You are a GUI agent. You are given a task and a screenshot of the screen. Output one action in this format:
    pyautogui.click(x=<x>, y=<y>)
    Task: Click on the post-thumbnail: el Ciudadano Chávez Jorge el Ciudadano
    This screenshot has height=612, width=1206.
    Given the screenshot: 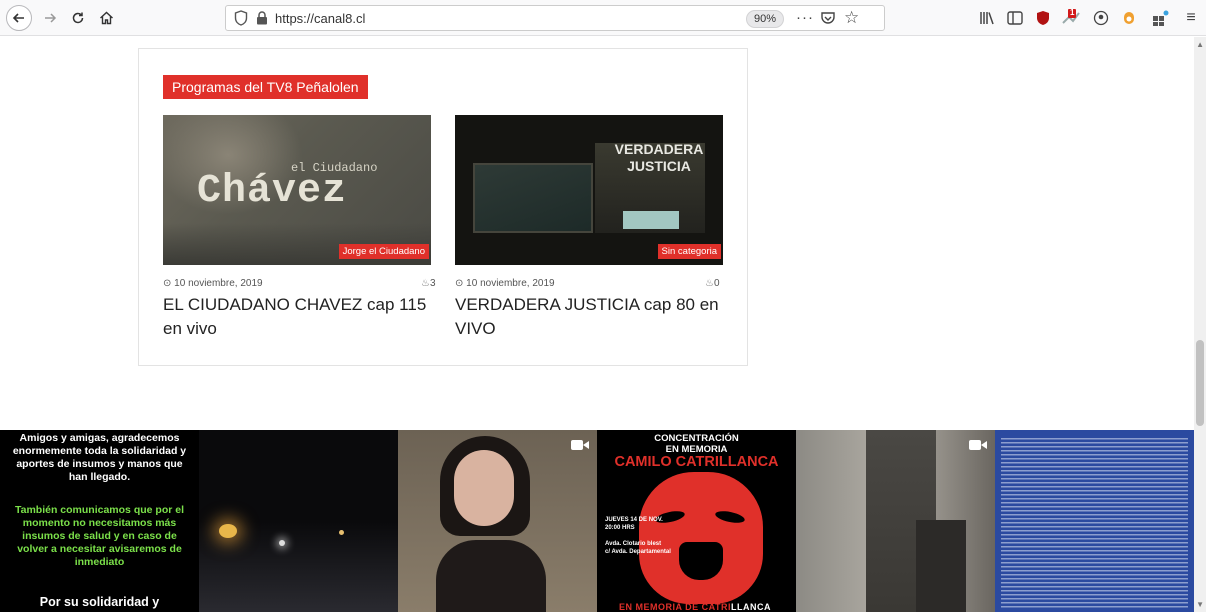 What is the action you would take?
    pyautogui.click(x=297, y=190)
    